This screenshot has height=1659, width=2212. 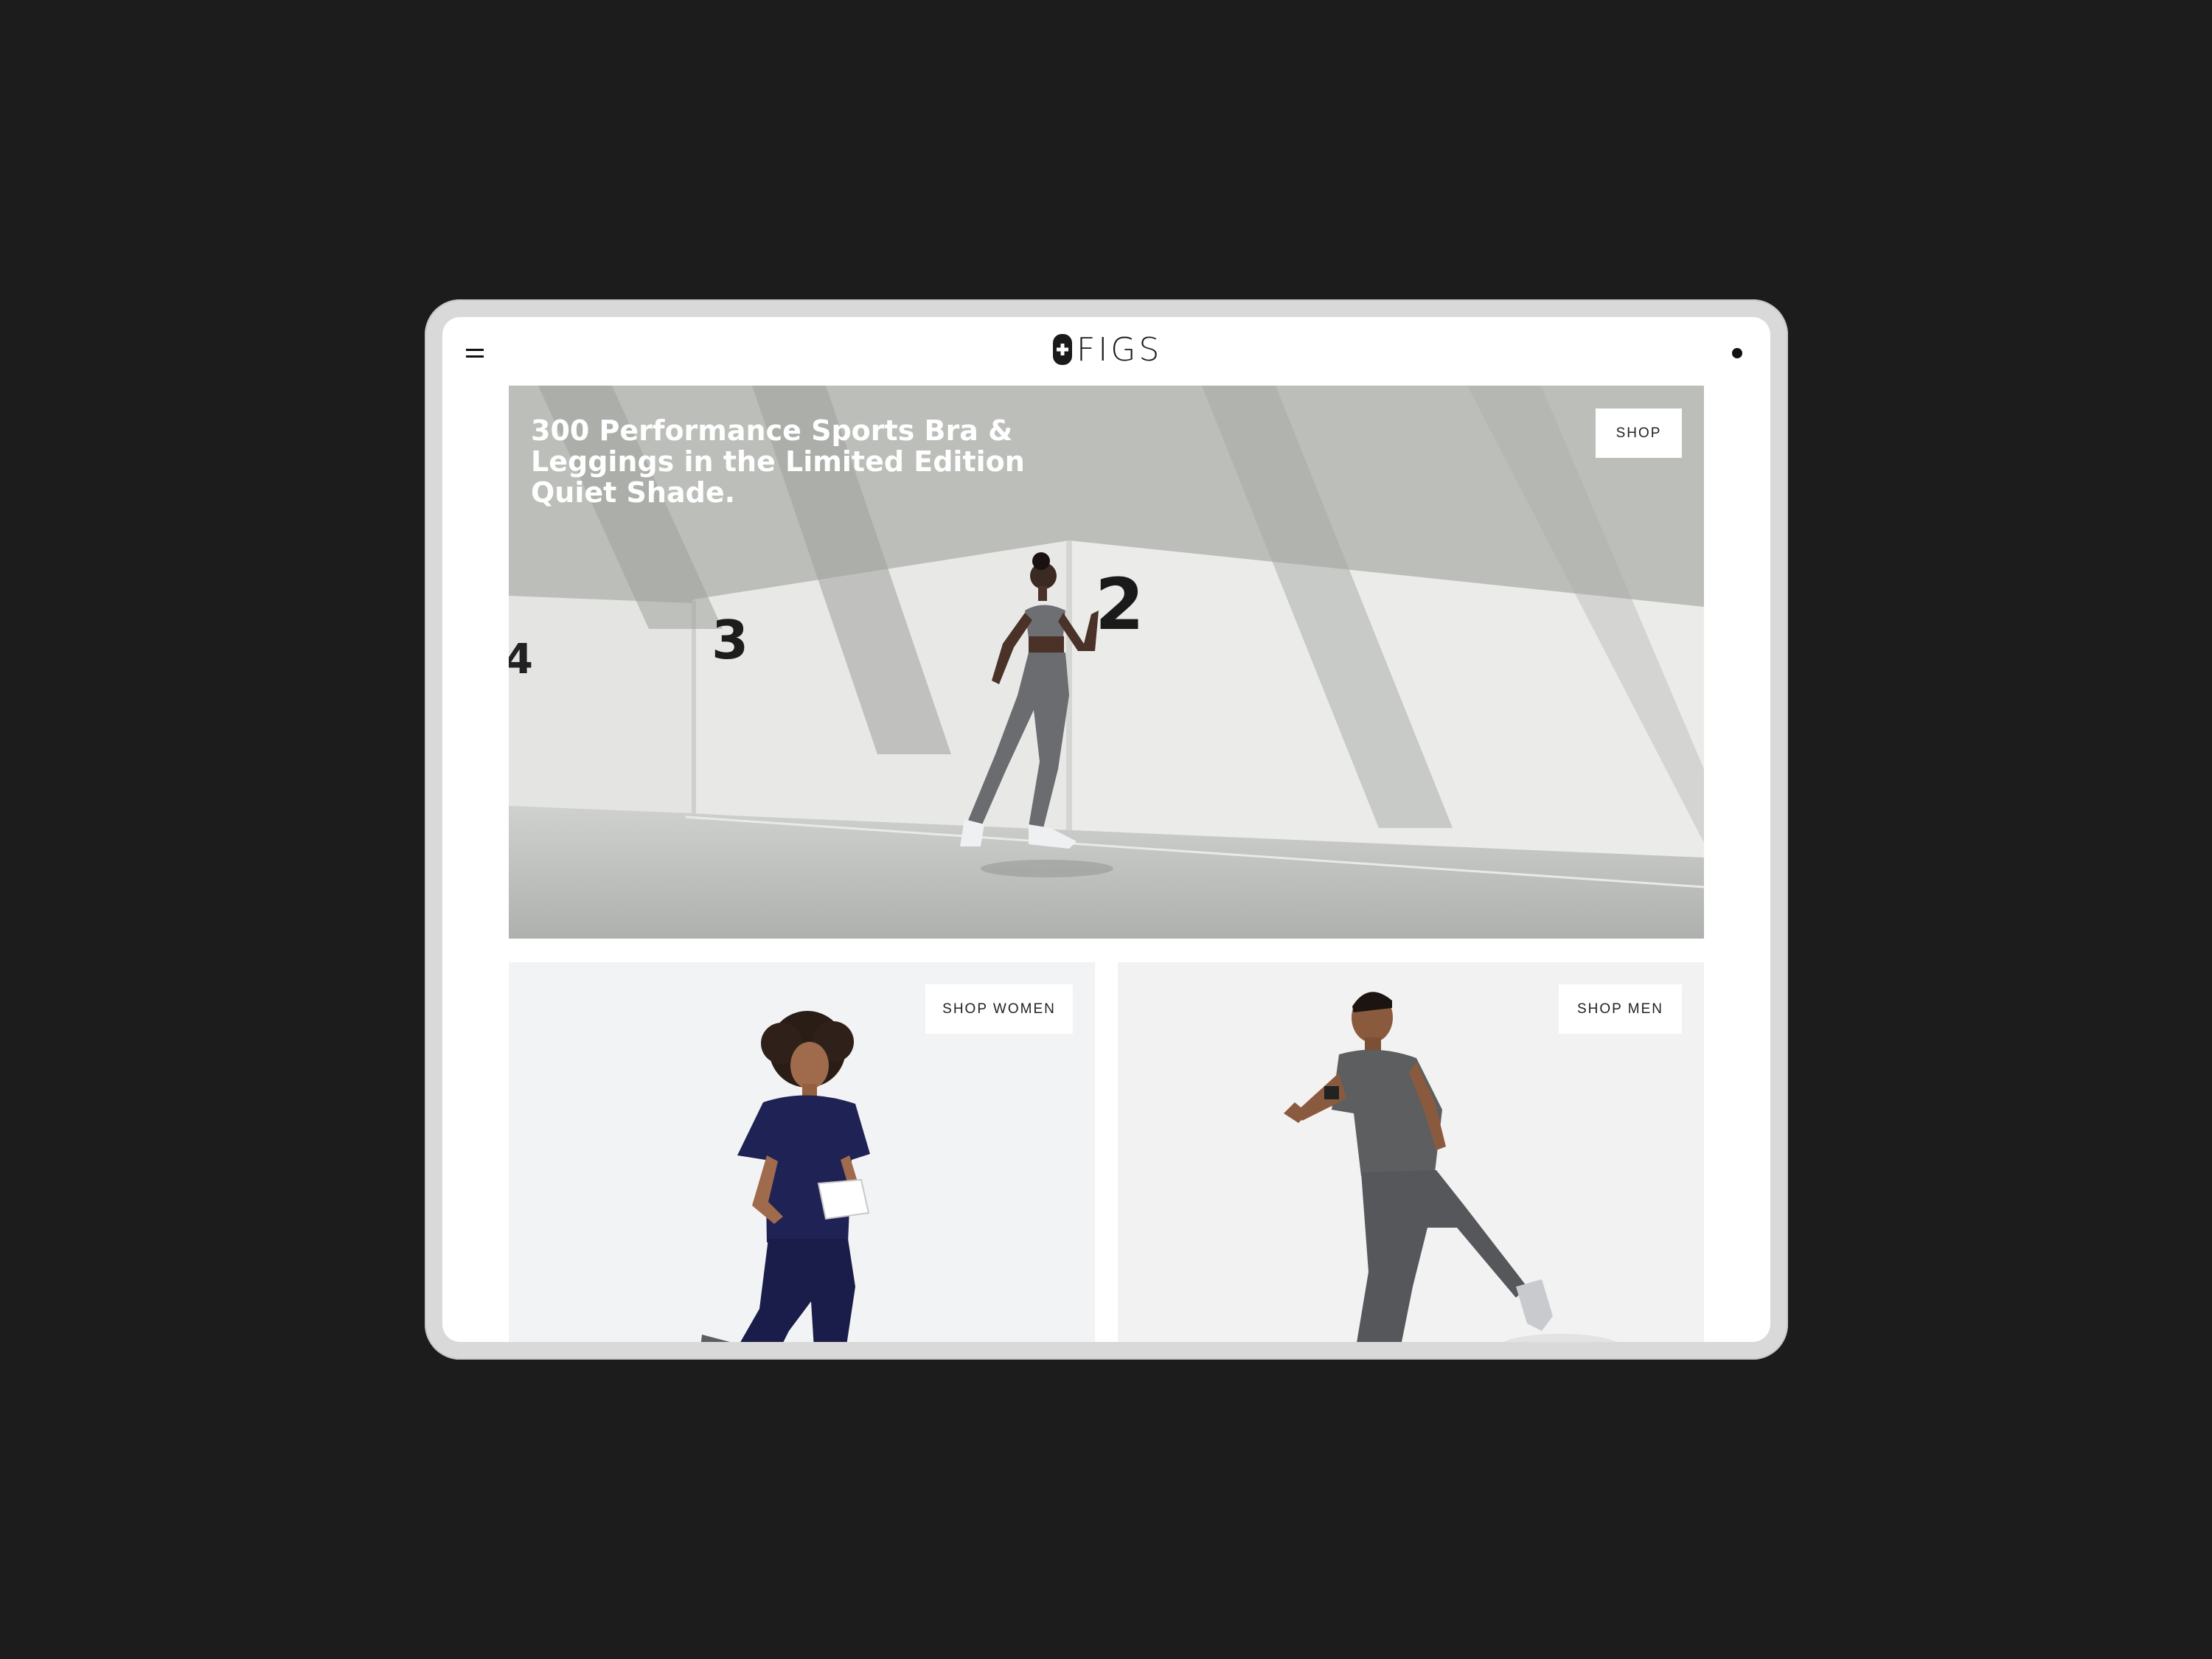 What do you see at coordinates (1639, 433) in the screenshot?
I see `shop-button: SHOP` at bounding box center [1639, 433].